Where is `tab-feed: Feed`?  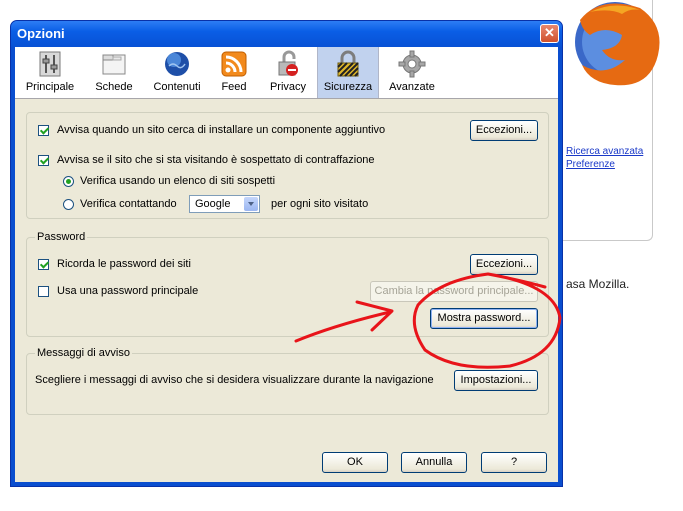 tab-feed: Feed is located at coordinates (234, 72).